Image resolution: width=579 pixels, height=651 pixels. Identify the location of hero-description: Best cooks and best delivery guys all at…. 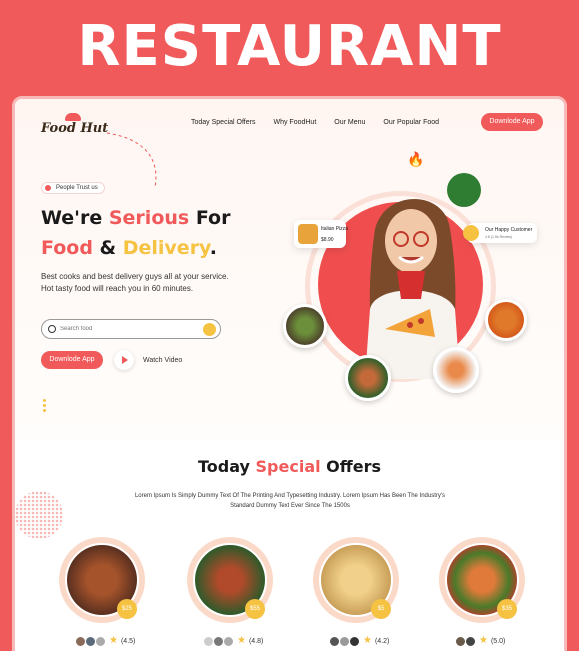
(135, 282).